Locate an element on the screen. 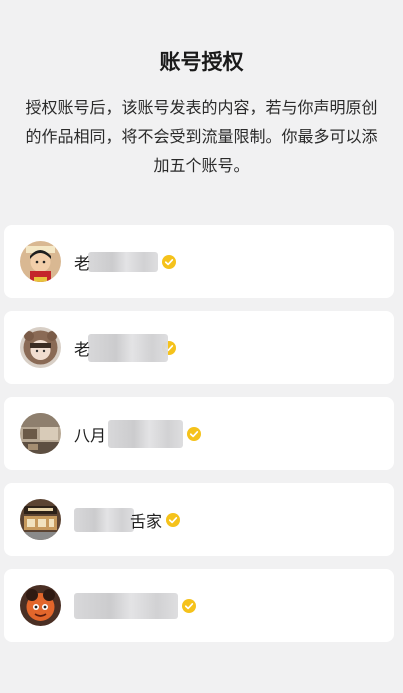 This screenshot has height=693, width=403. shop-interior-avatar-icon is located at coordinates (40, 433).